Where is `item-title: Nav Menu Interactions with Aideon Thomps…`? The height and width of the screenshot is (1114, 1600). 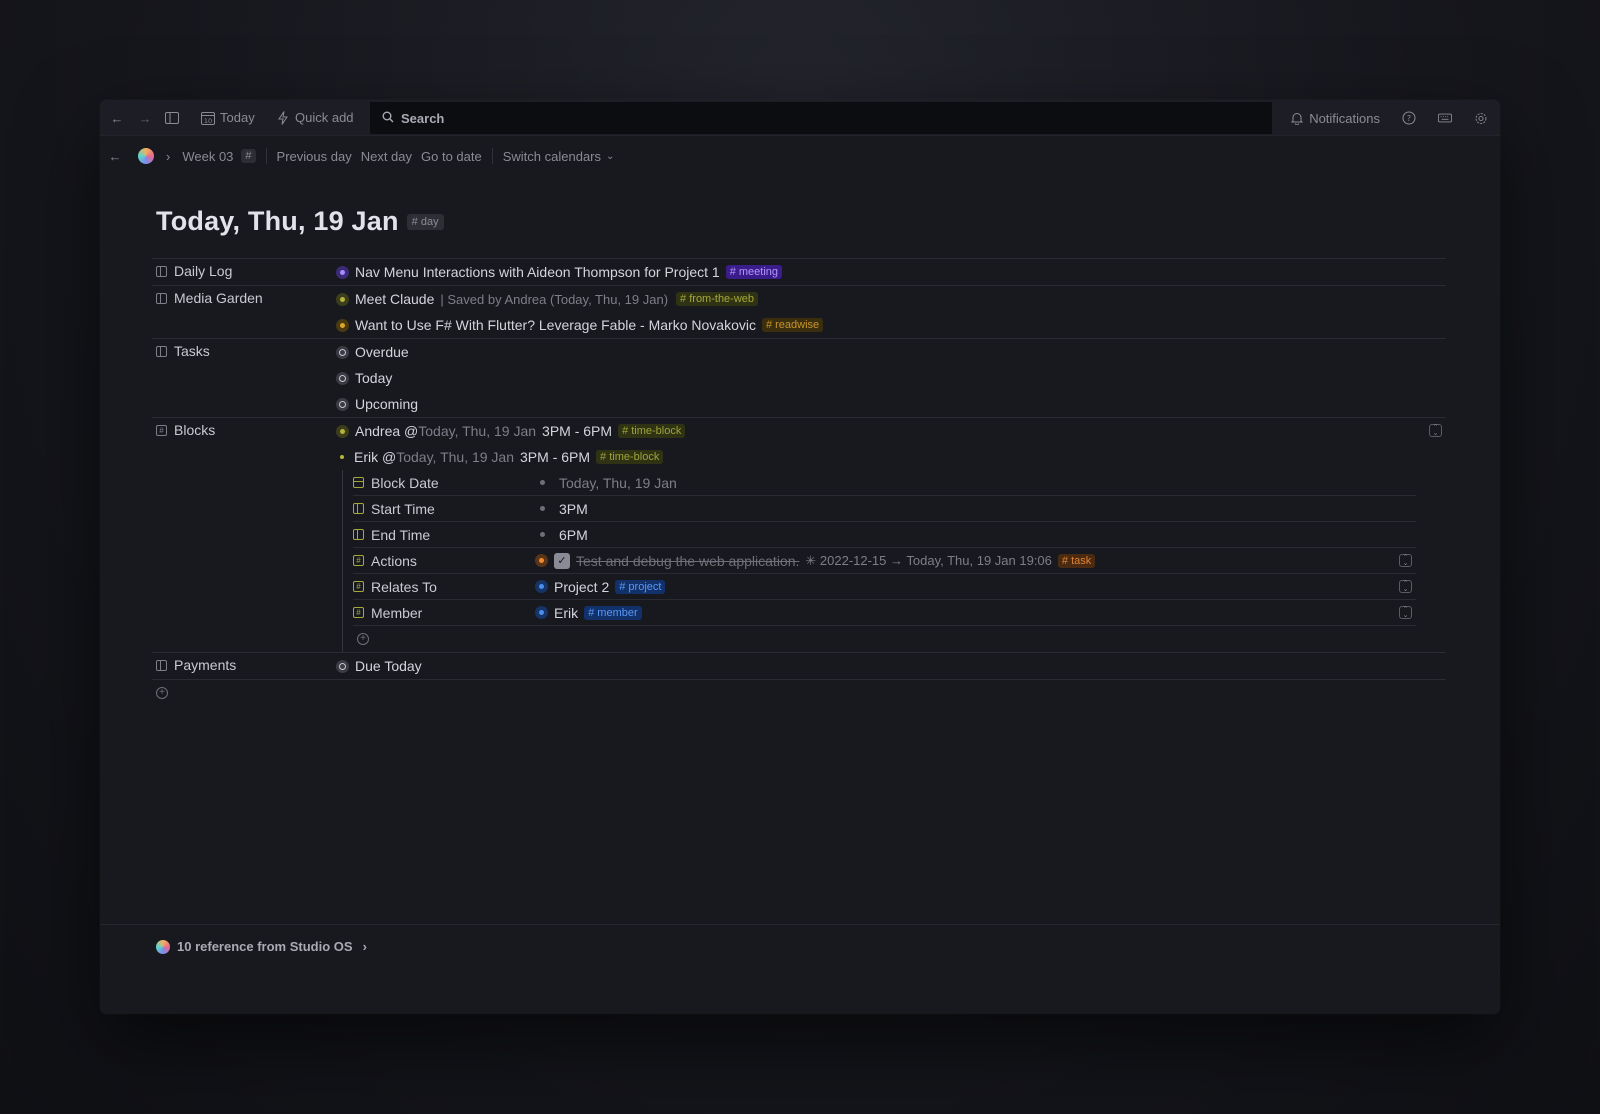
item-title: Nav Menu Interactions with Aideon Thomps… is located at coordinates (537, 272).